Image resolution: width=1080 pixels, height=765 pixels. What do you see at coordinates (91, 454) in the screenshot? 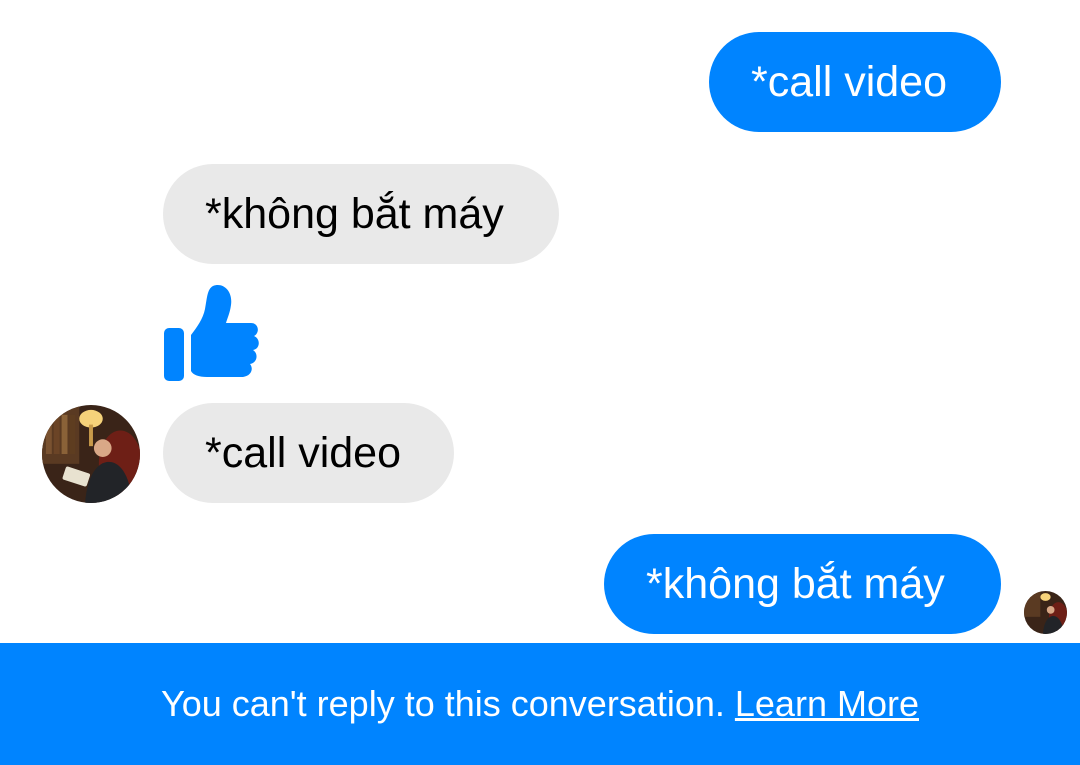
I see `contact-avatar` at bounding box center [91, 454].